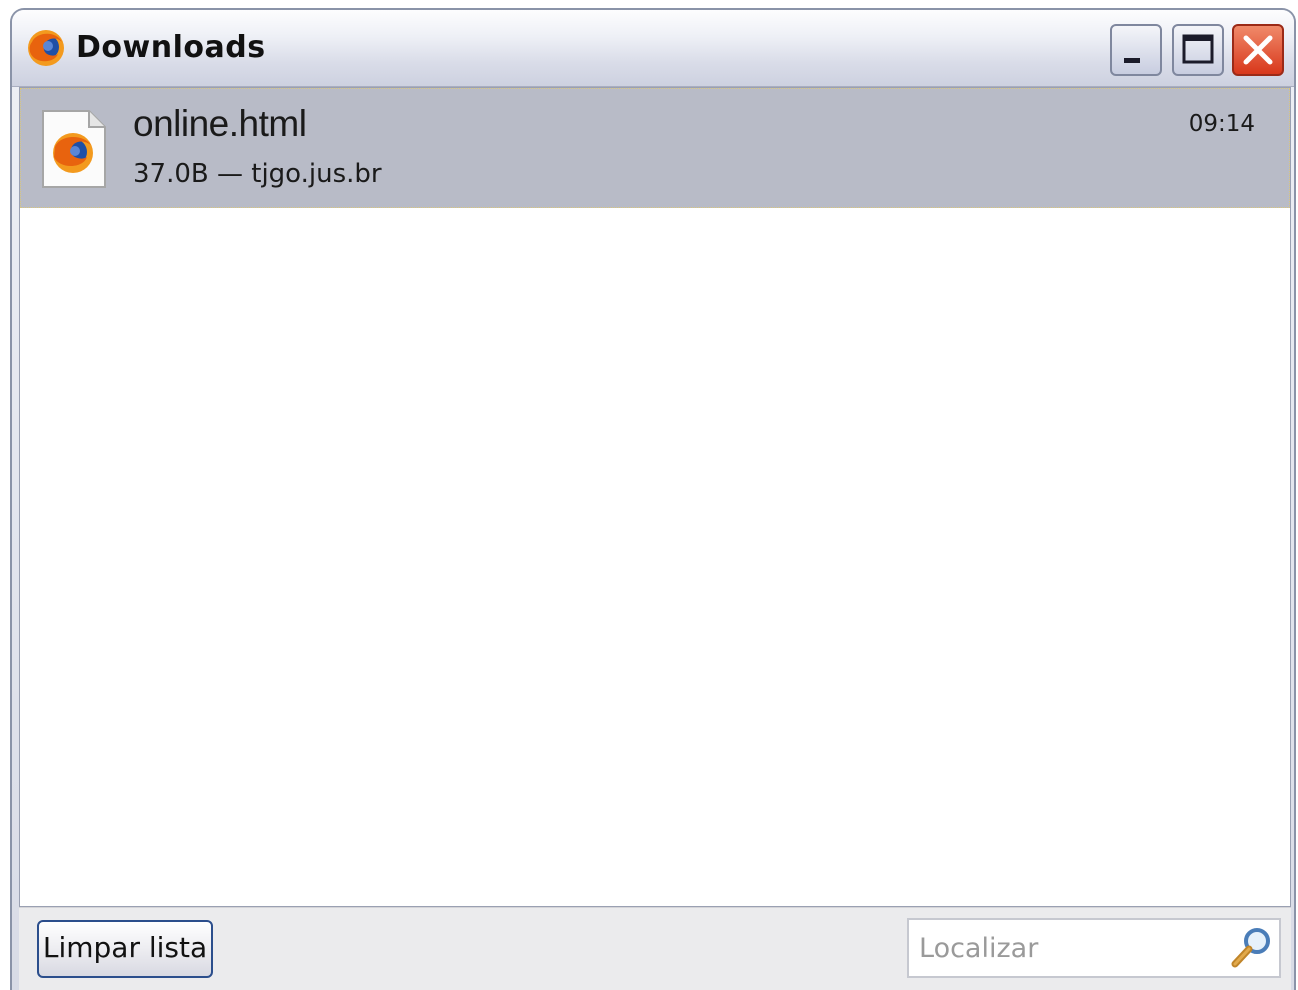  What do you see at coordinates (1251, 948) in the screenshot?
I see `search-icon` at bounding box center [1251, 948].